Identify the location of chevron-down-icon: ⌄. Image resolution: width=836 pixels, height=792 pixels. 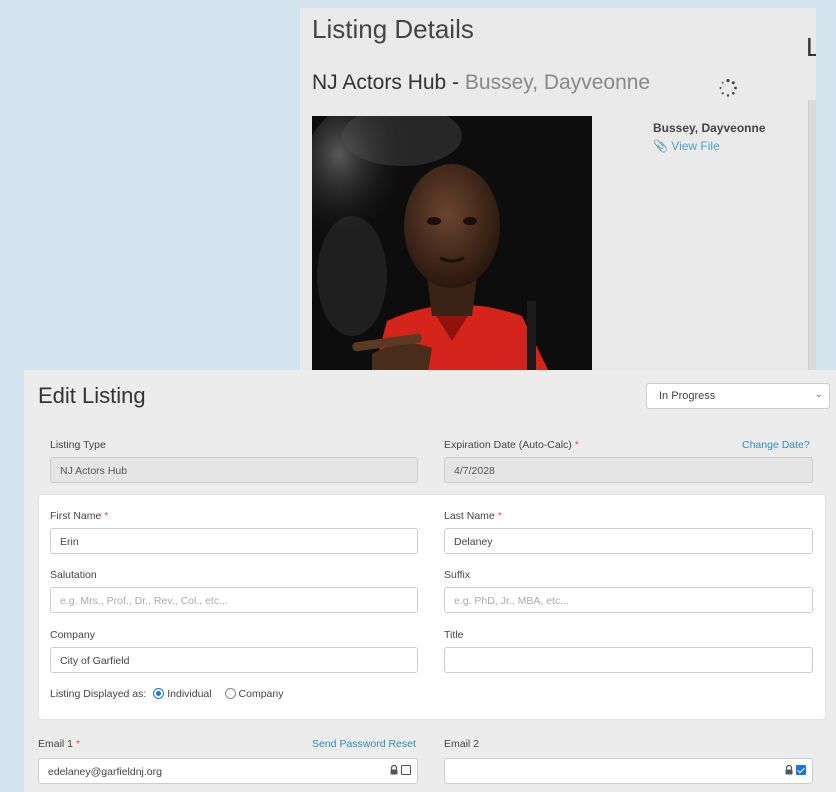
(818, 394).